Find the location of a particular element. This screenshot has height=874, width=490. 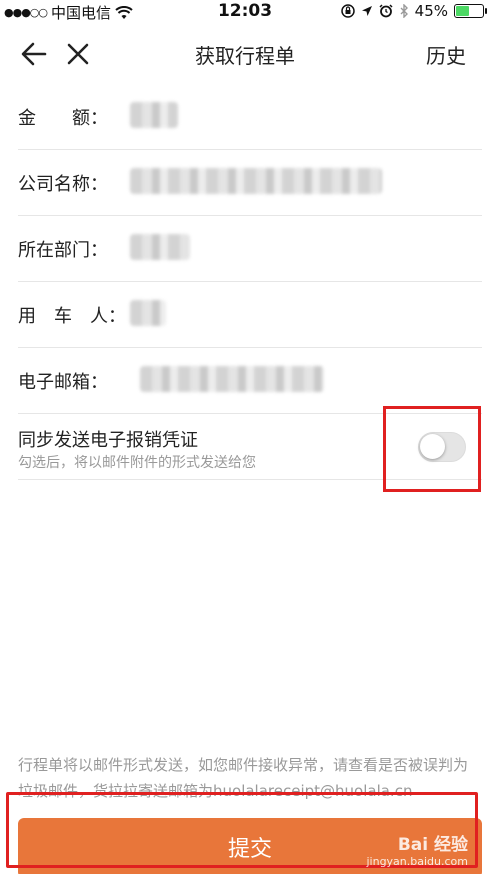

battery-fill is located at coordinates (462, 11).